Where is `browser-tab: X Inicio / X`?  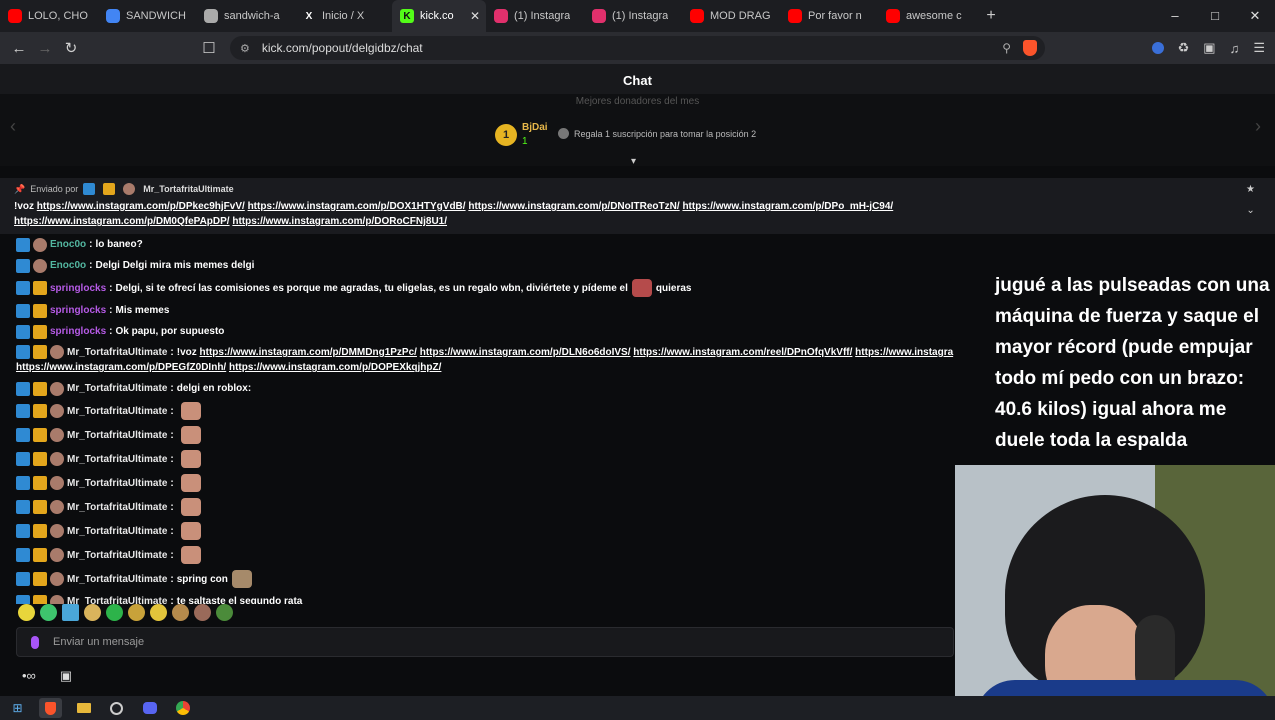
browser-tab: X Inicio / X is located at coordinates (343, 16).